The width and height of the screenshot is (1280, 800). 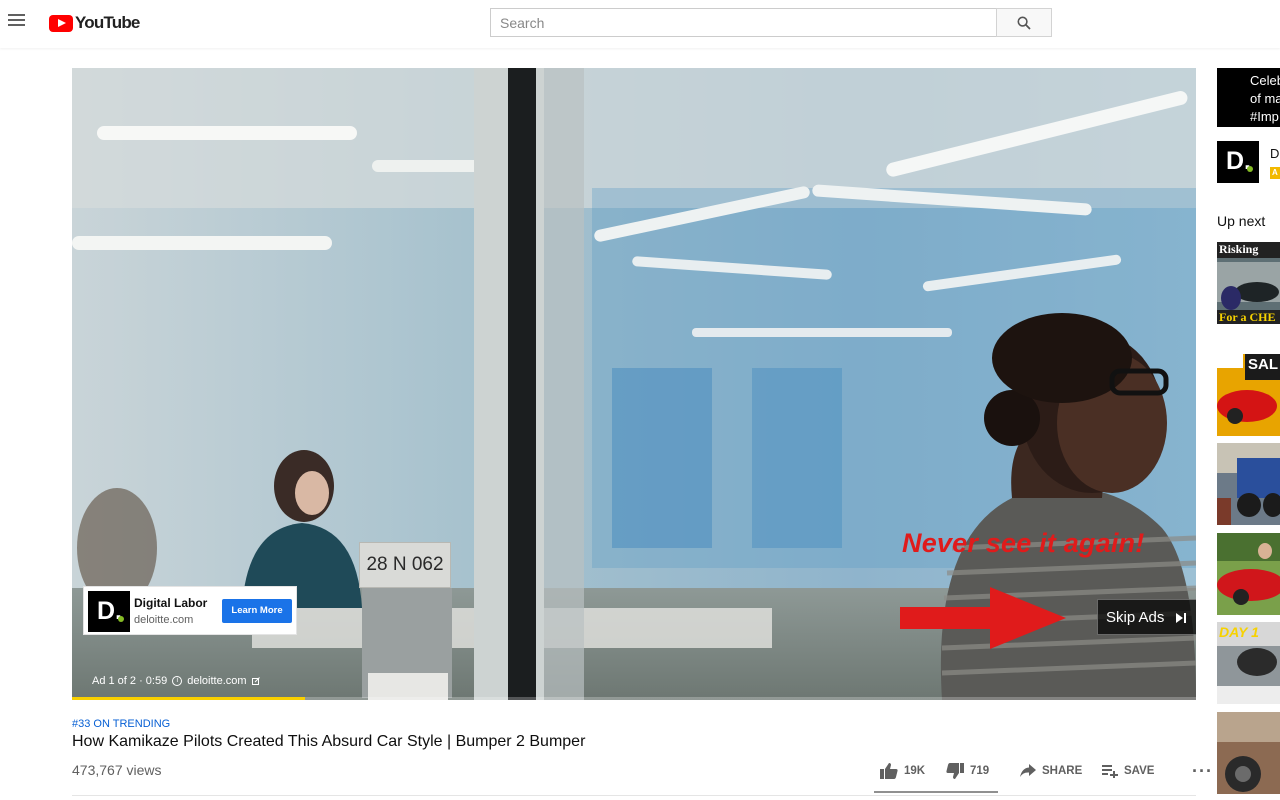 I want to click on companion-ad-logo-icon: D., so click(x=1238, y=162).